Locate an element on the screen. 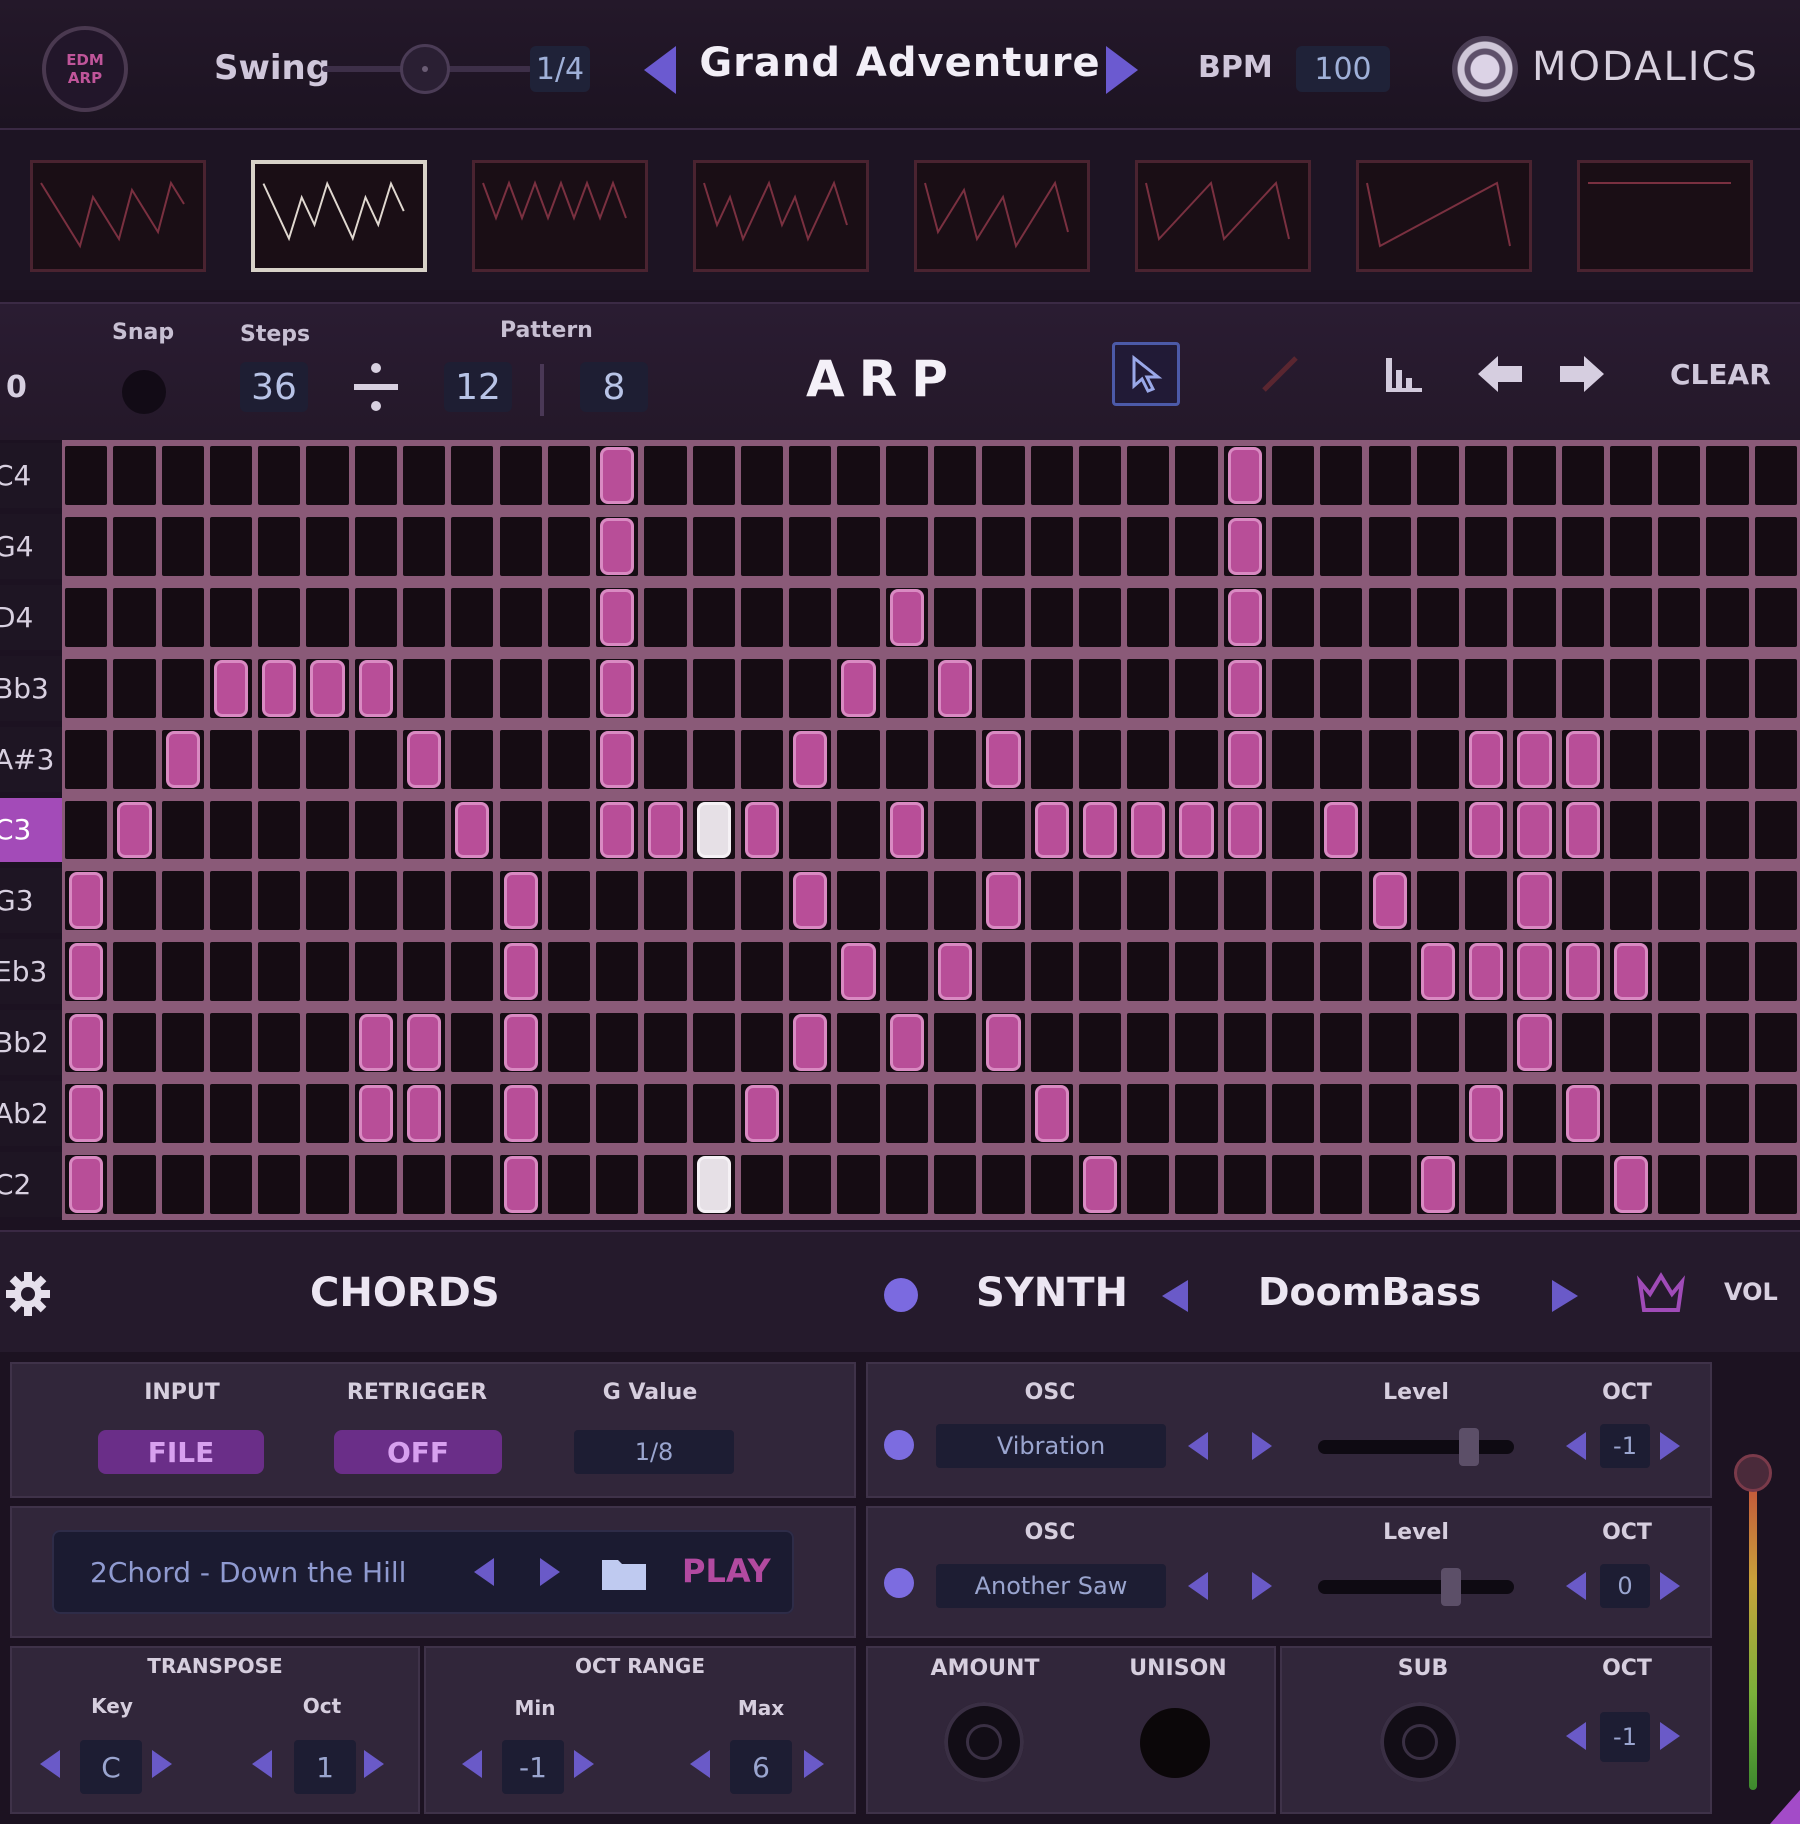 Image resolution: width=1800 pixels, height=1824 pixels. shift-left-arrow-icon is located at coordinates (1501, 374).